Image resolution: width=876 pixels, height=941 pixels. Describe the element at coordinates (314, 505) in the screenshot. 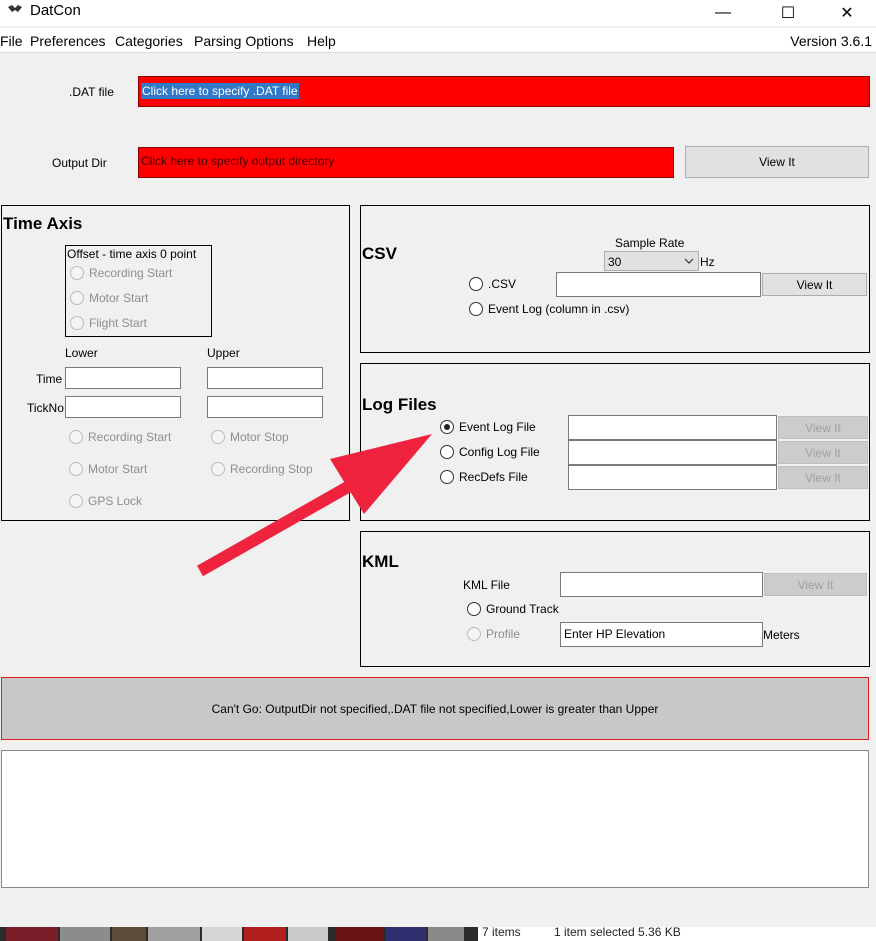

I see `annotation-arrow-icon` at that location.